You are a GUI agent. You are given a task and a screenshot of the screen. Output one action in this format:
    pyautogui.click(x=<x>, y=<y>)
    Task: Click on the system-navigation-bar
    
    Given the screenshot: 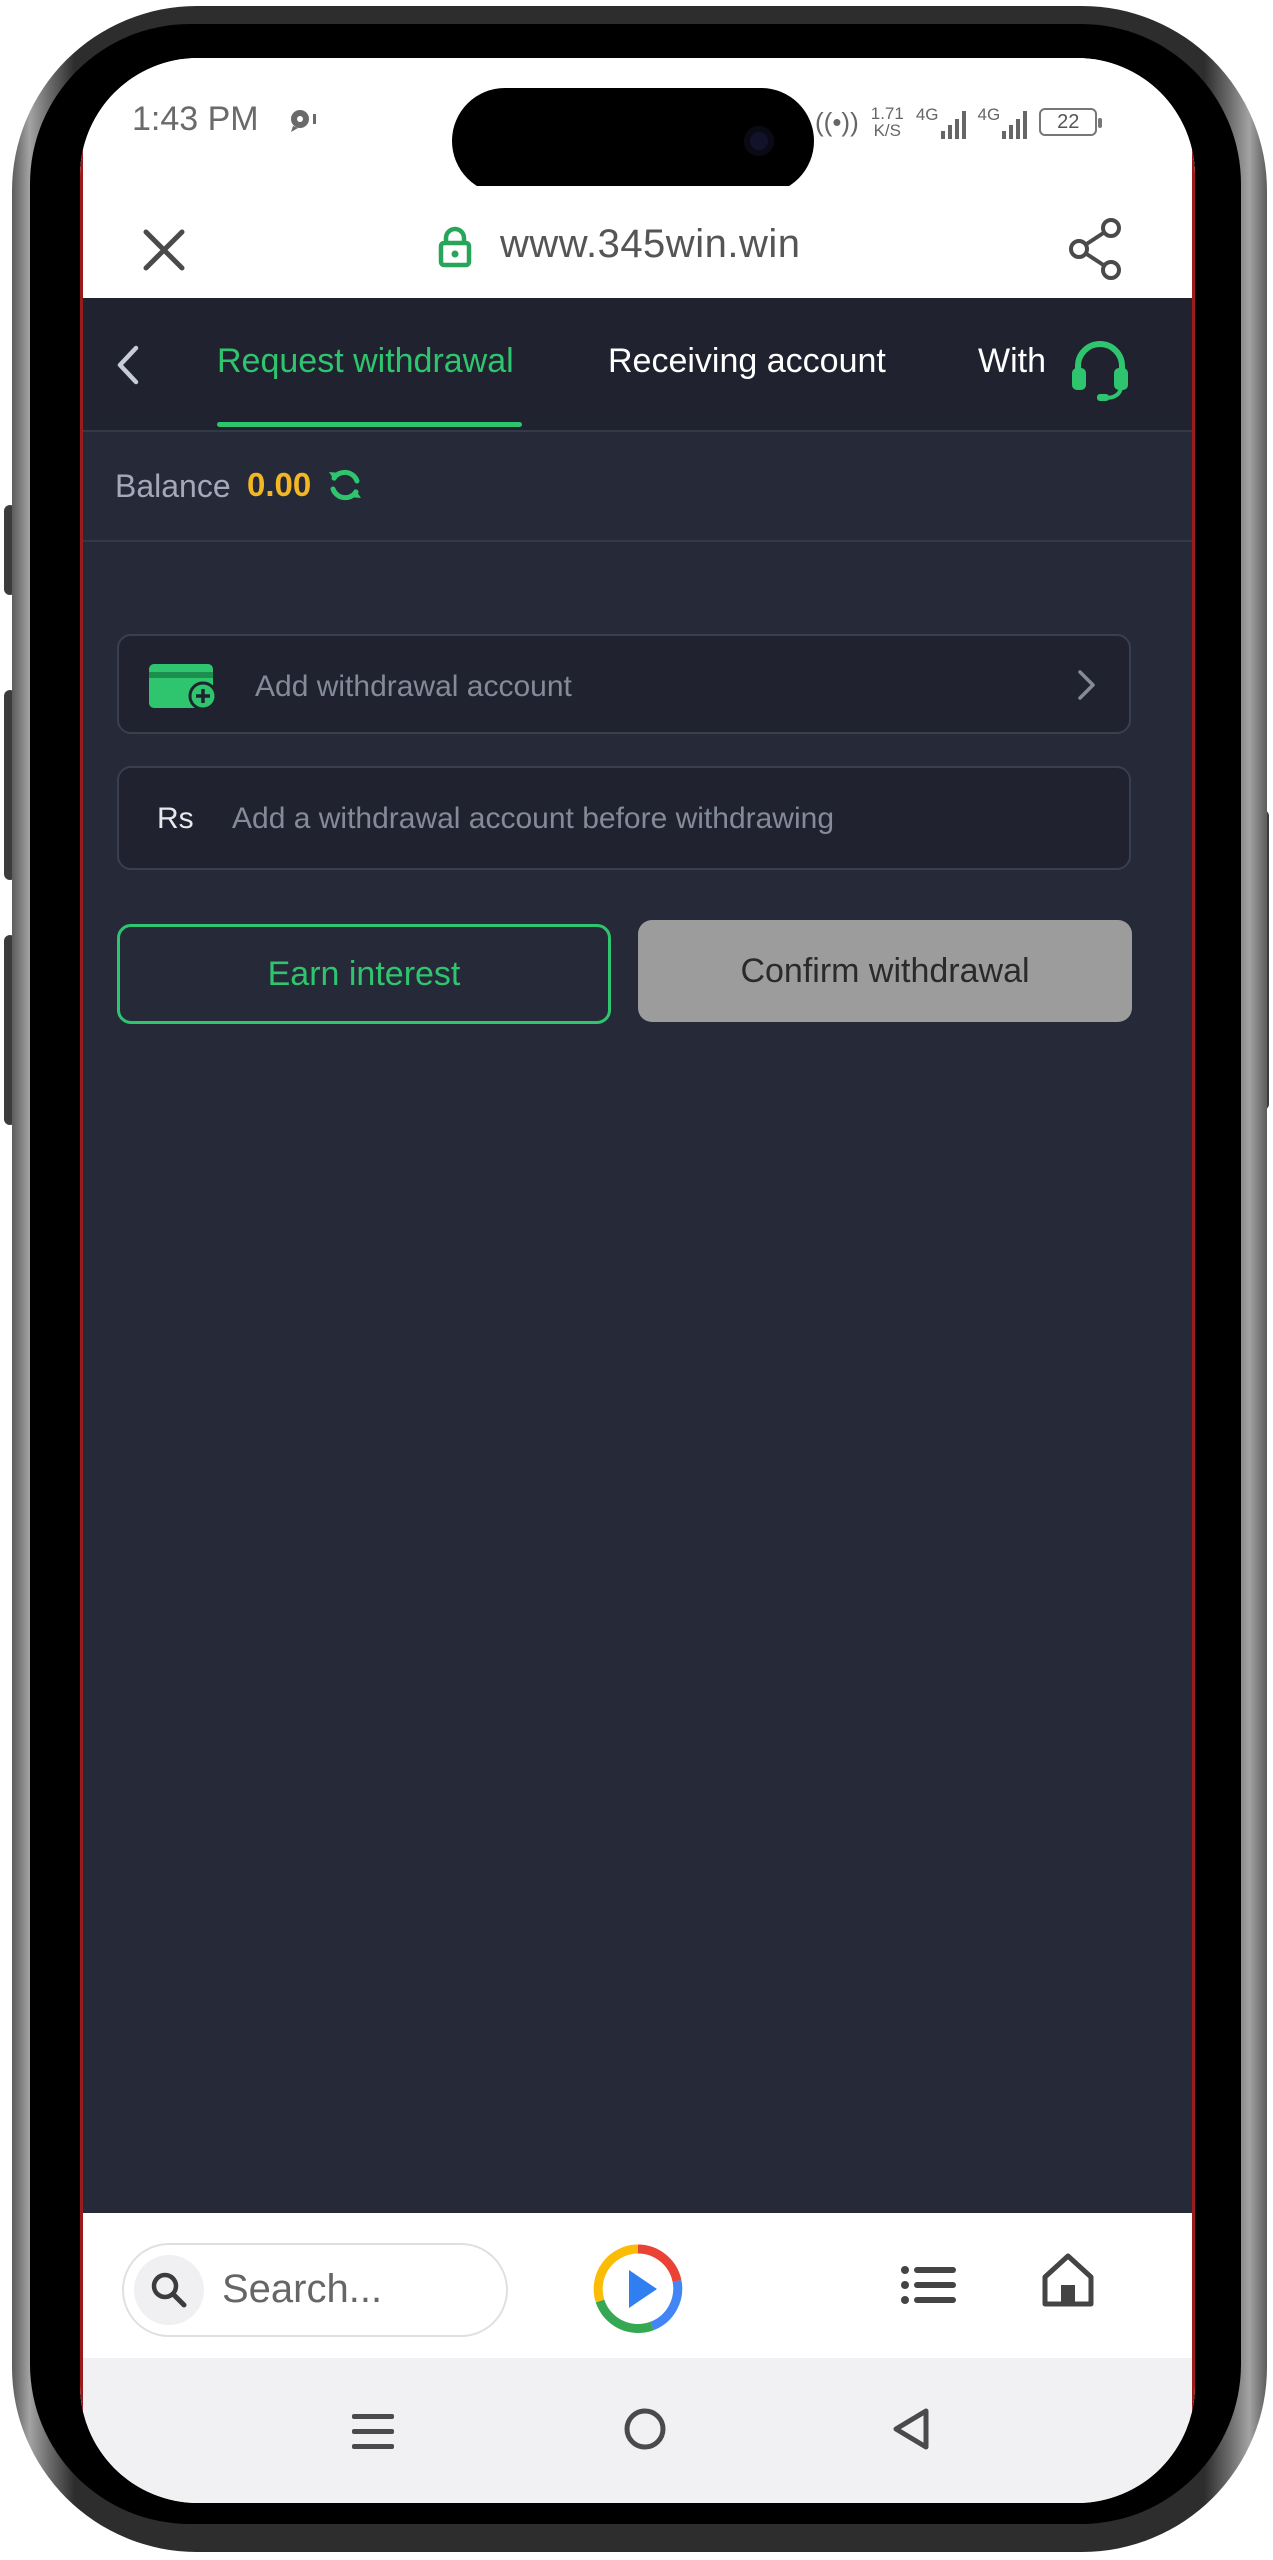 What is the action you would take?
    pyautogui.click(x=637, y=2430)
    